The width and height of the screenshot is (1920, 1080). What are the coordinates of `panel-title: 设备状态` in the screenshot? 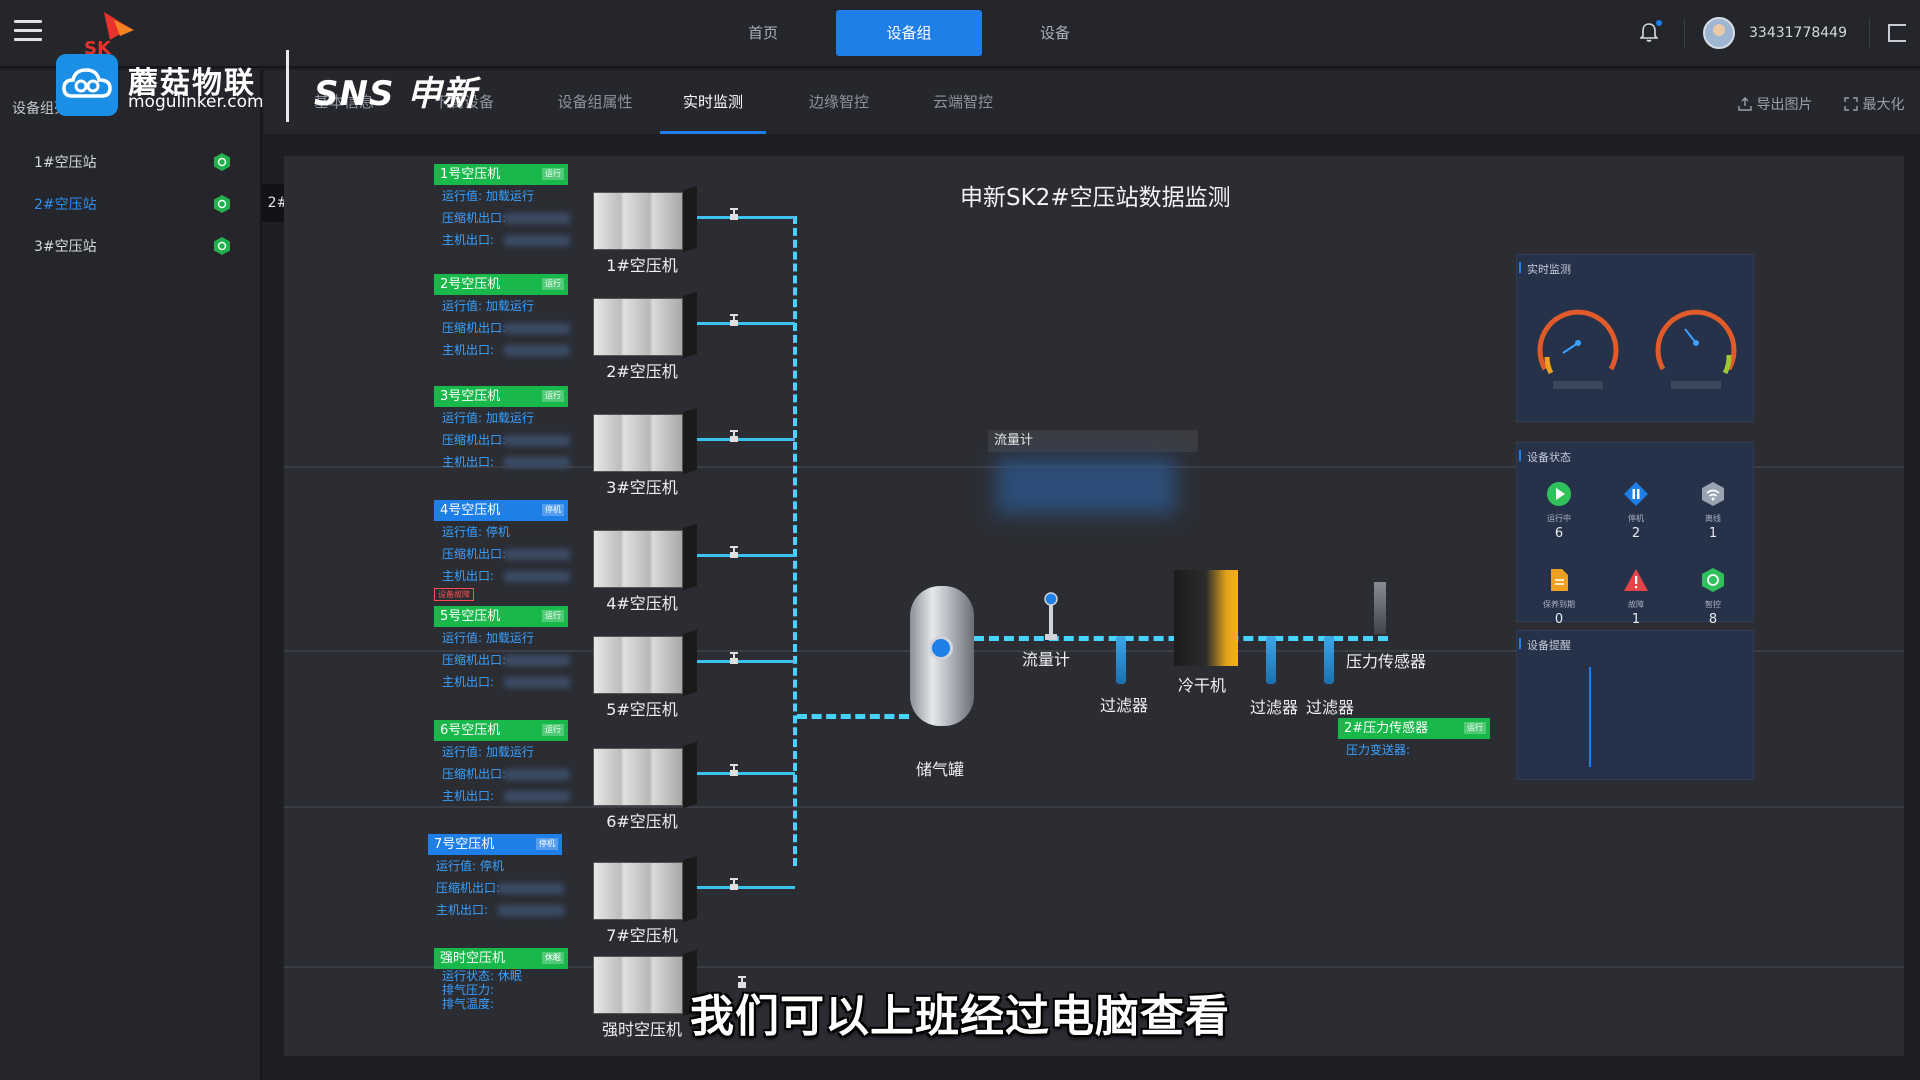 It's located at (1635, 454).